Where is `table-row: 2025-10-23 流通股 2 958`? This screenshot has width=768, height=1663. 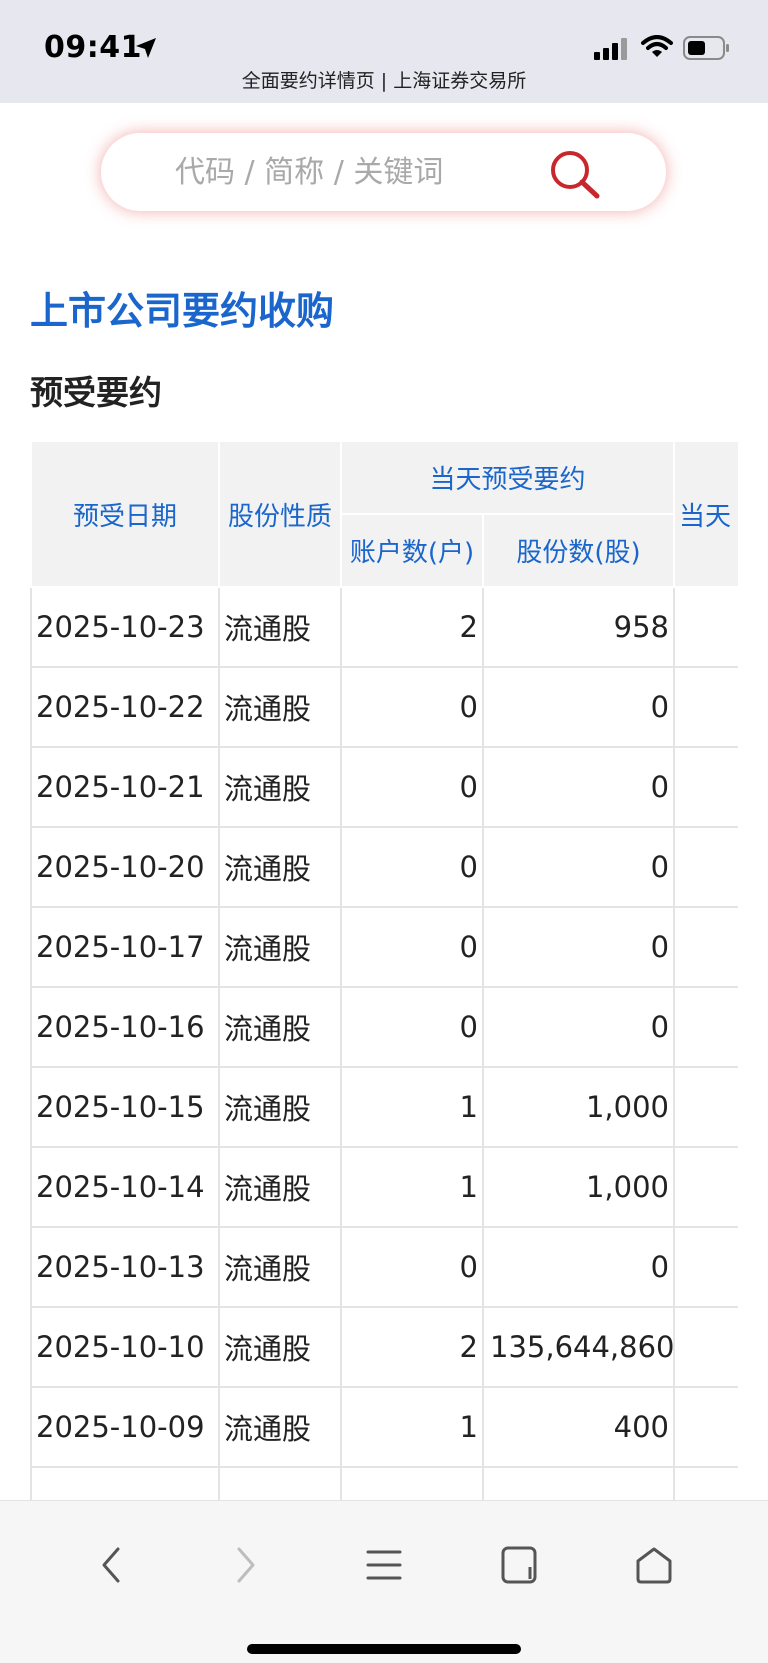 table-row: 2025-10-23 流通股 2 958 is located at coordinates (384, 627).